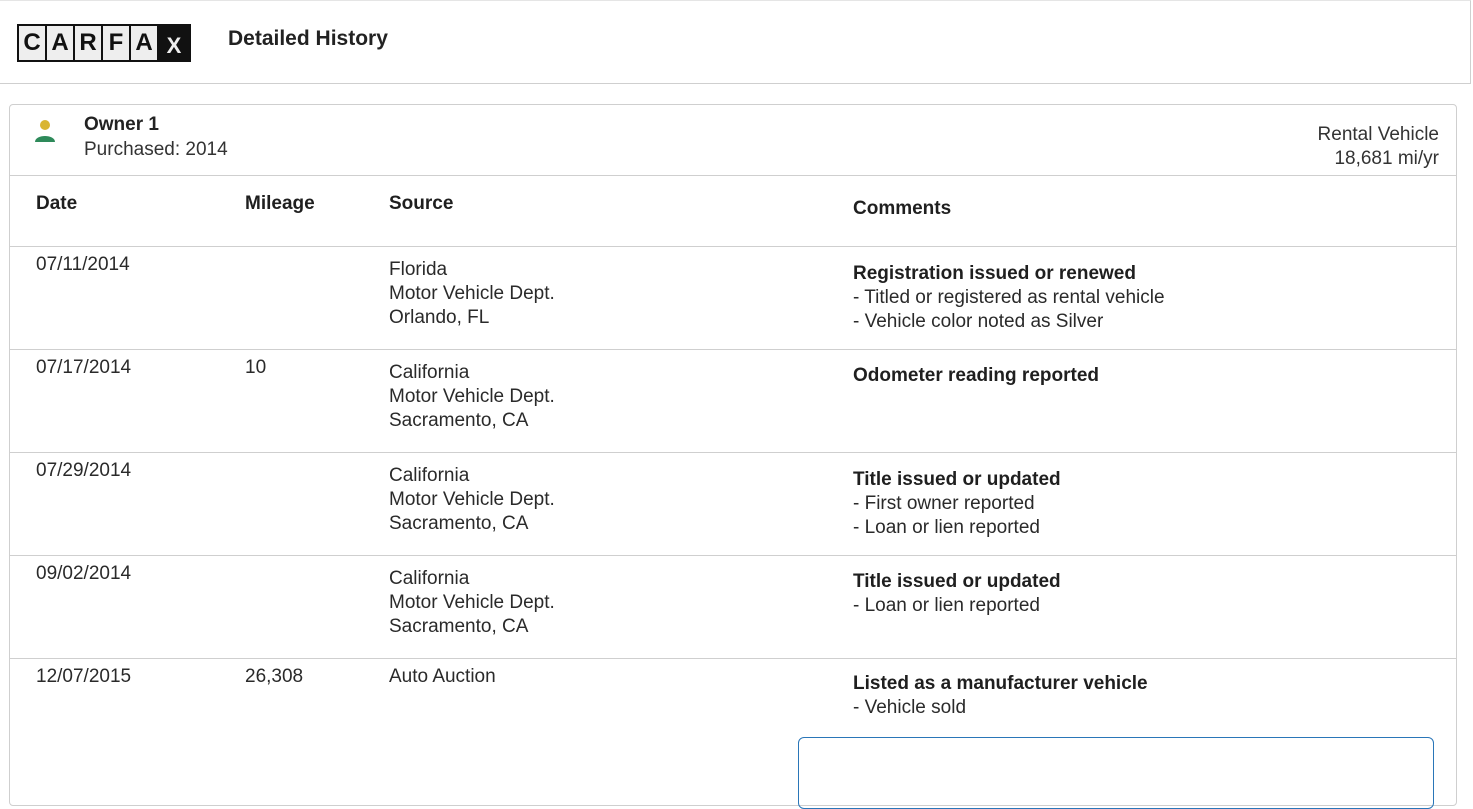 This screenshot has width=1473, height=809. Describe the element at coordinates (84, 573) in the screenshot. I see `row-date: 09/02/2014` at that location.